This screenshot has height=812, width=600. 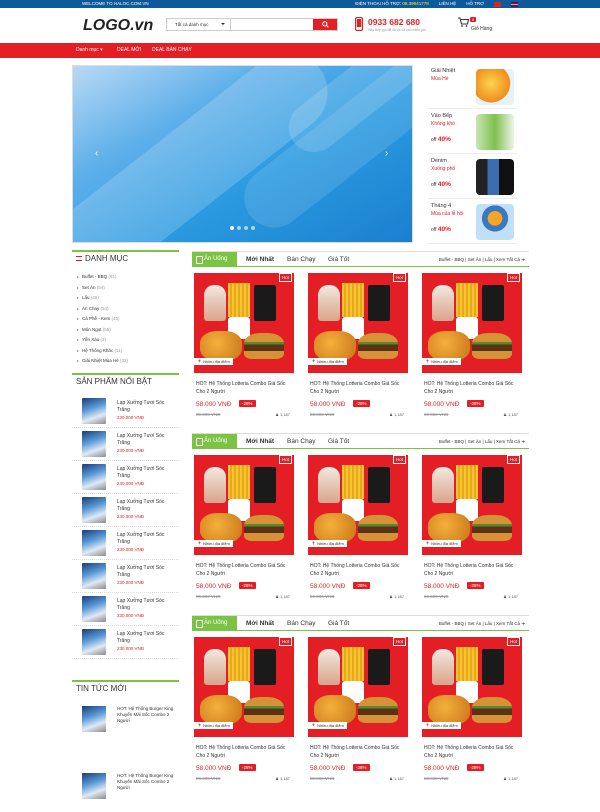 What do you see at coordinates (125, 277) in the screenshot?
I see `category-item: Buffet - BBQ (81)` at bounding box center [125, 277].